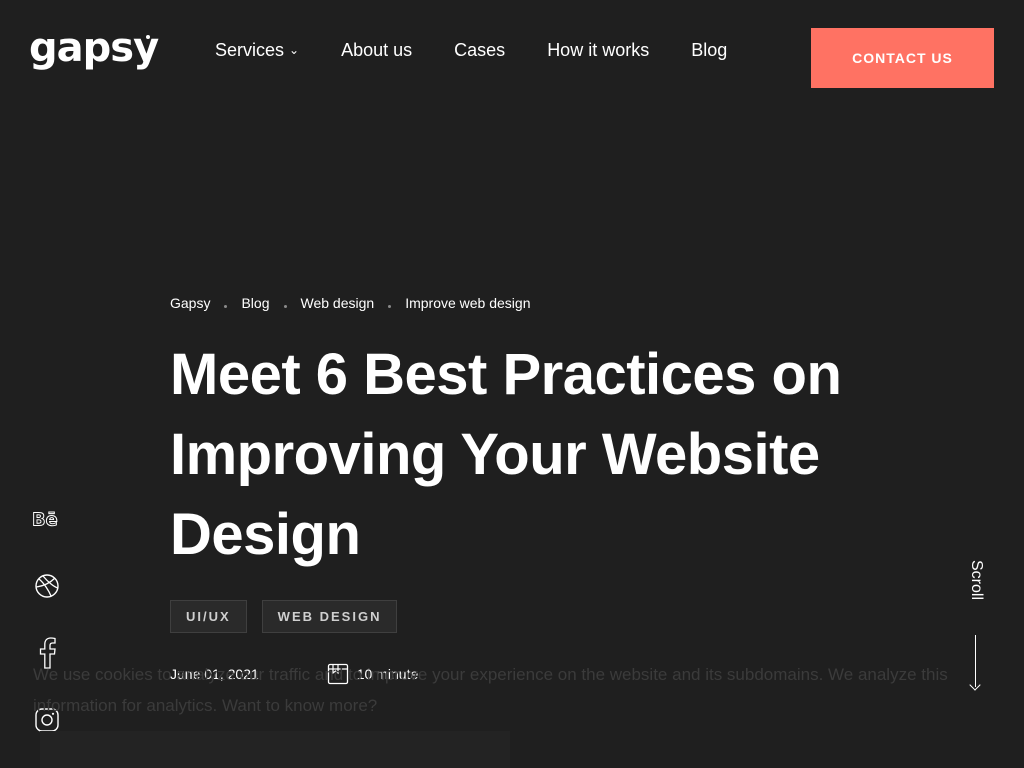 This screenshot has height=768, width=1024. What do you see at coordinates (479, 50) in the screenshot?
I see `nav-item-cases: Cases` at bounding box center [479, 50].